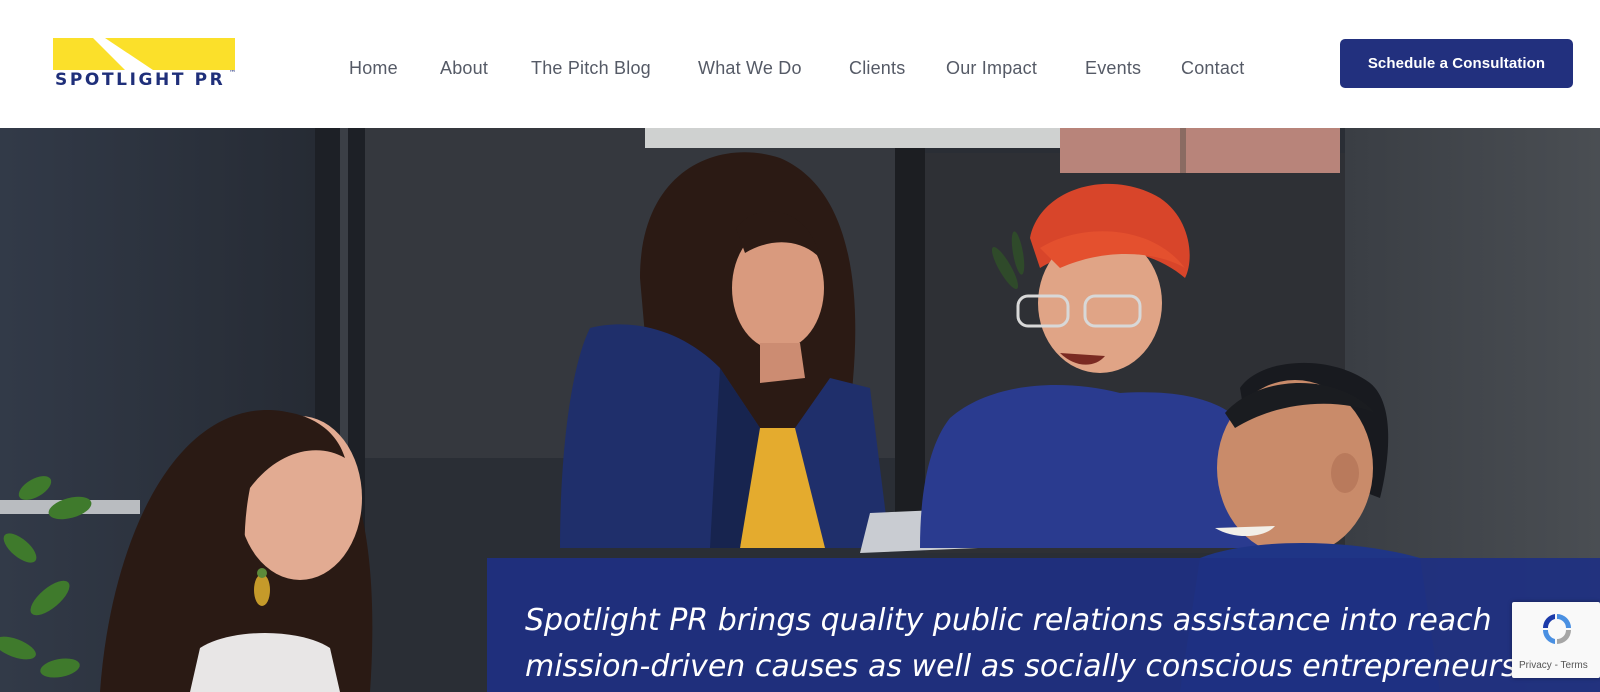 The width and height of the screenshot is (1600, 692). I want to click on spotlight-pr-logo: SPOTLIGHT PR ™, so click(144, 65).